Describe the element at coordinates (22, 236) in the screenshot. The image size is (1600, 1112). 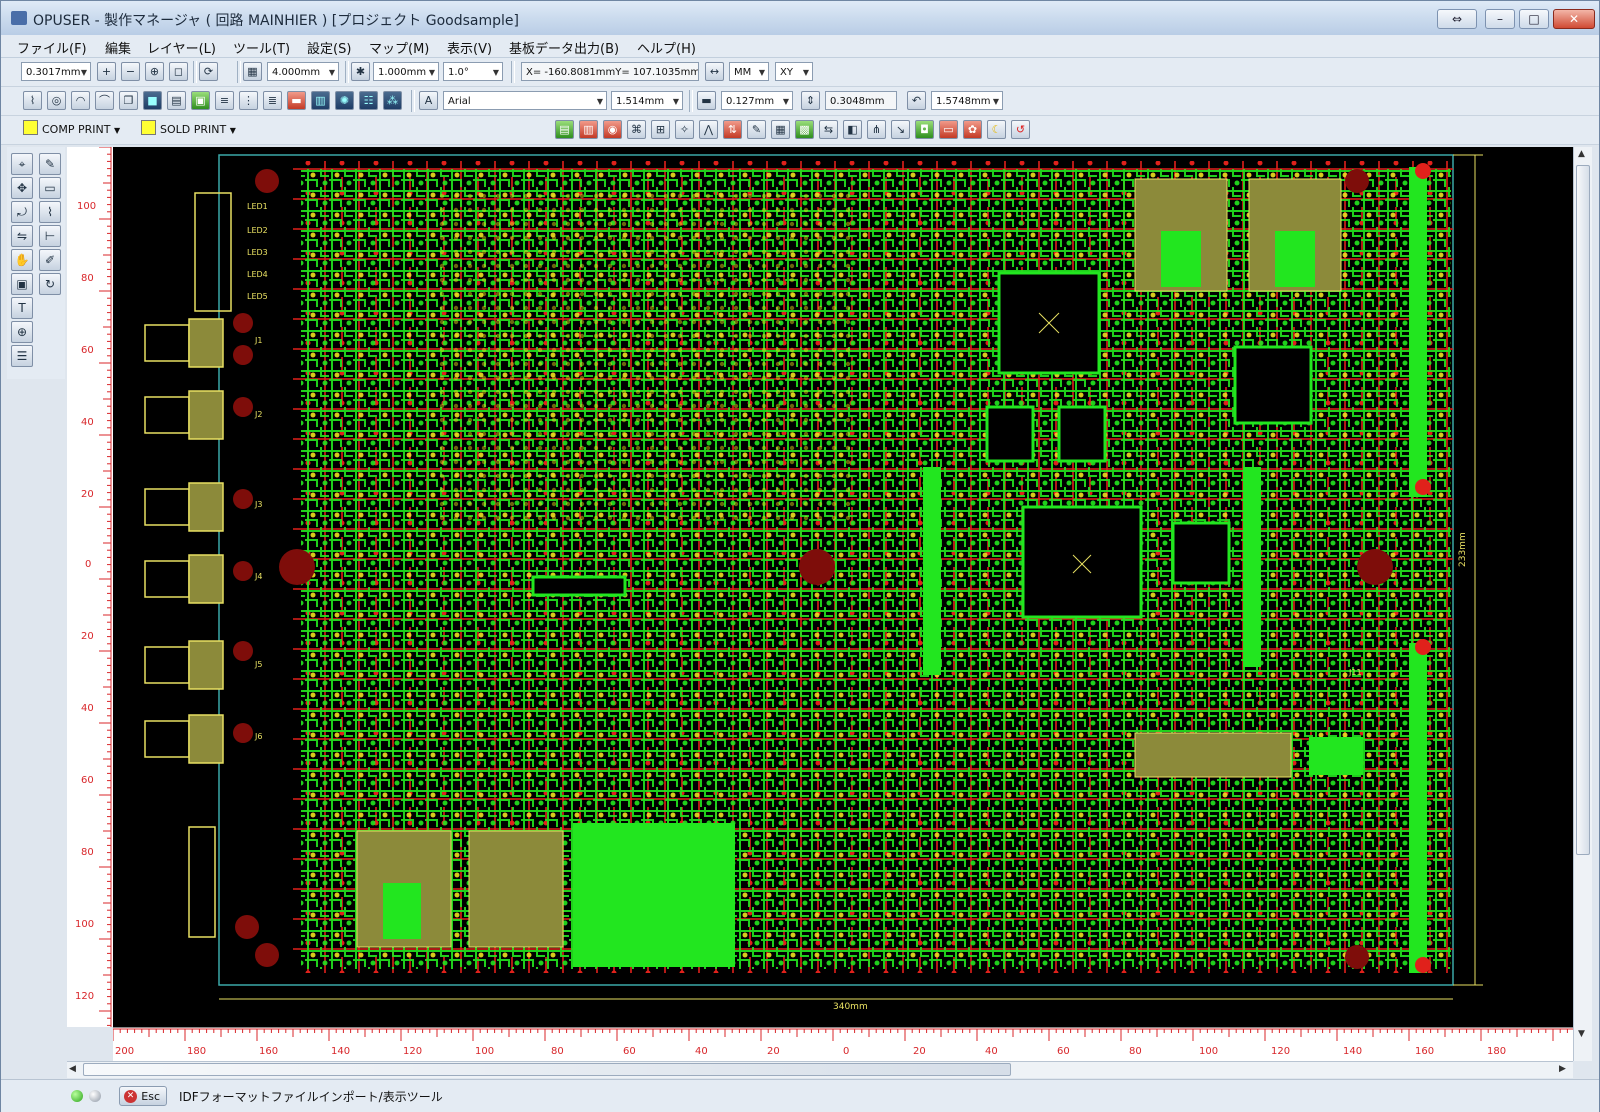
I see `mirror-tool-icon: ⇋` at that location.